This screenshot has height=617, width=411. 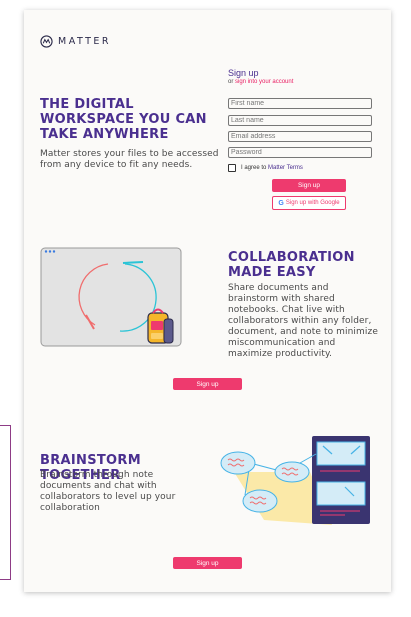 What do you see at coordinates (264, 82) in the screenshot?
I see `signin-link: sign into your account` at bounding box center [264, 82].